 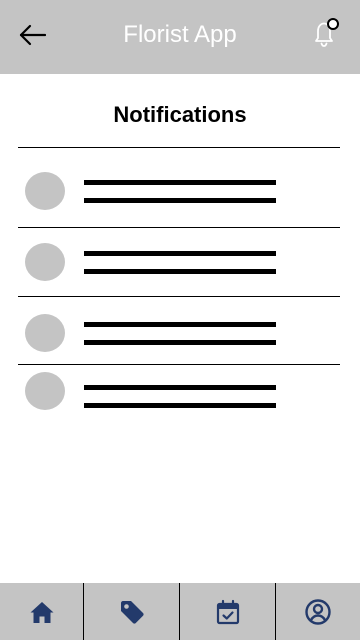 I want to click on app-header: Florist App, so click(x=180, y=37).